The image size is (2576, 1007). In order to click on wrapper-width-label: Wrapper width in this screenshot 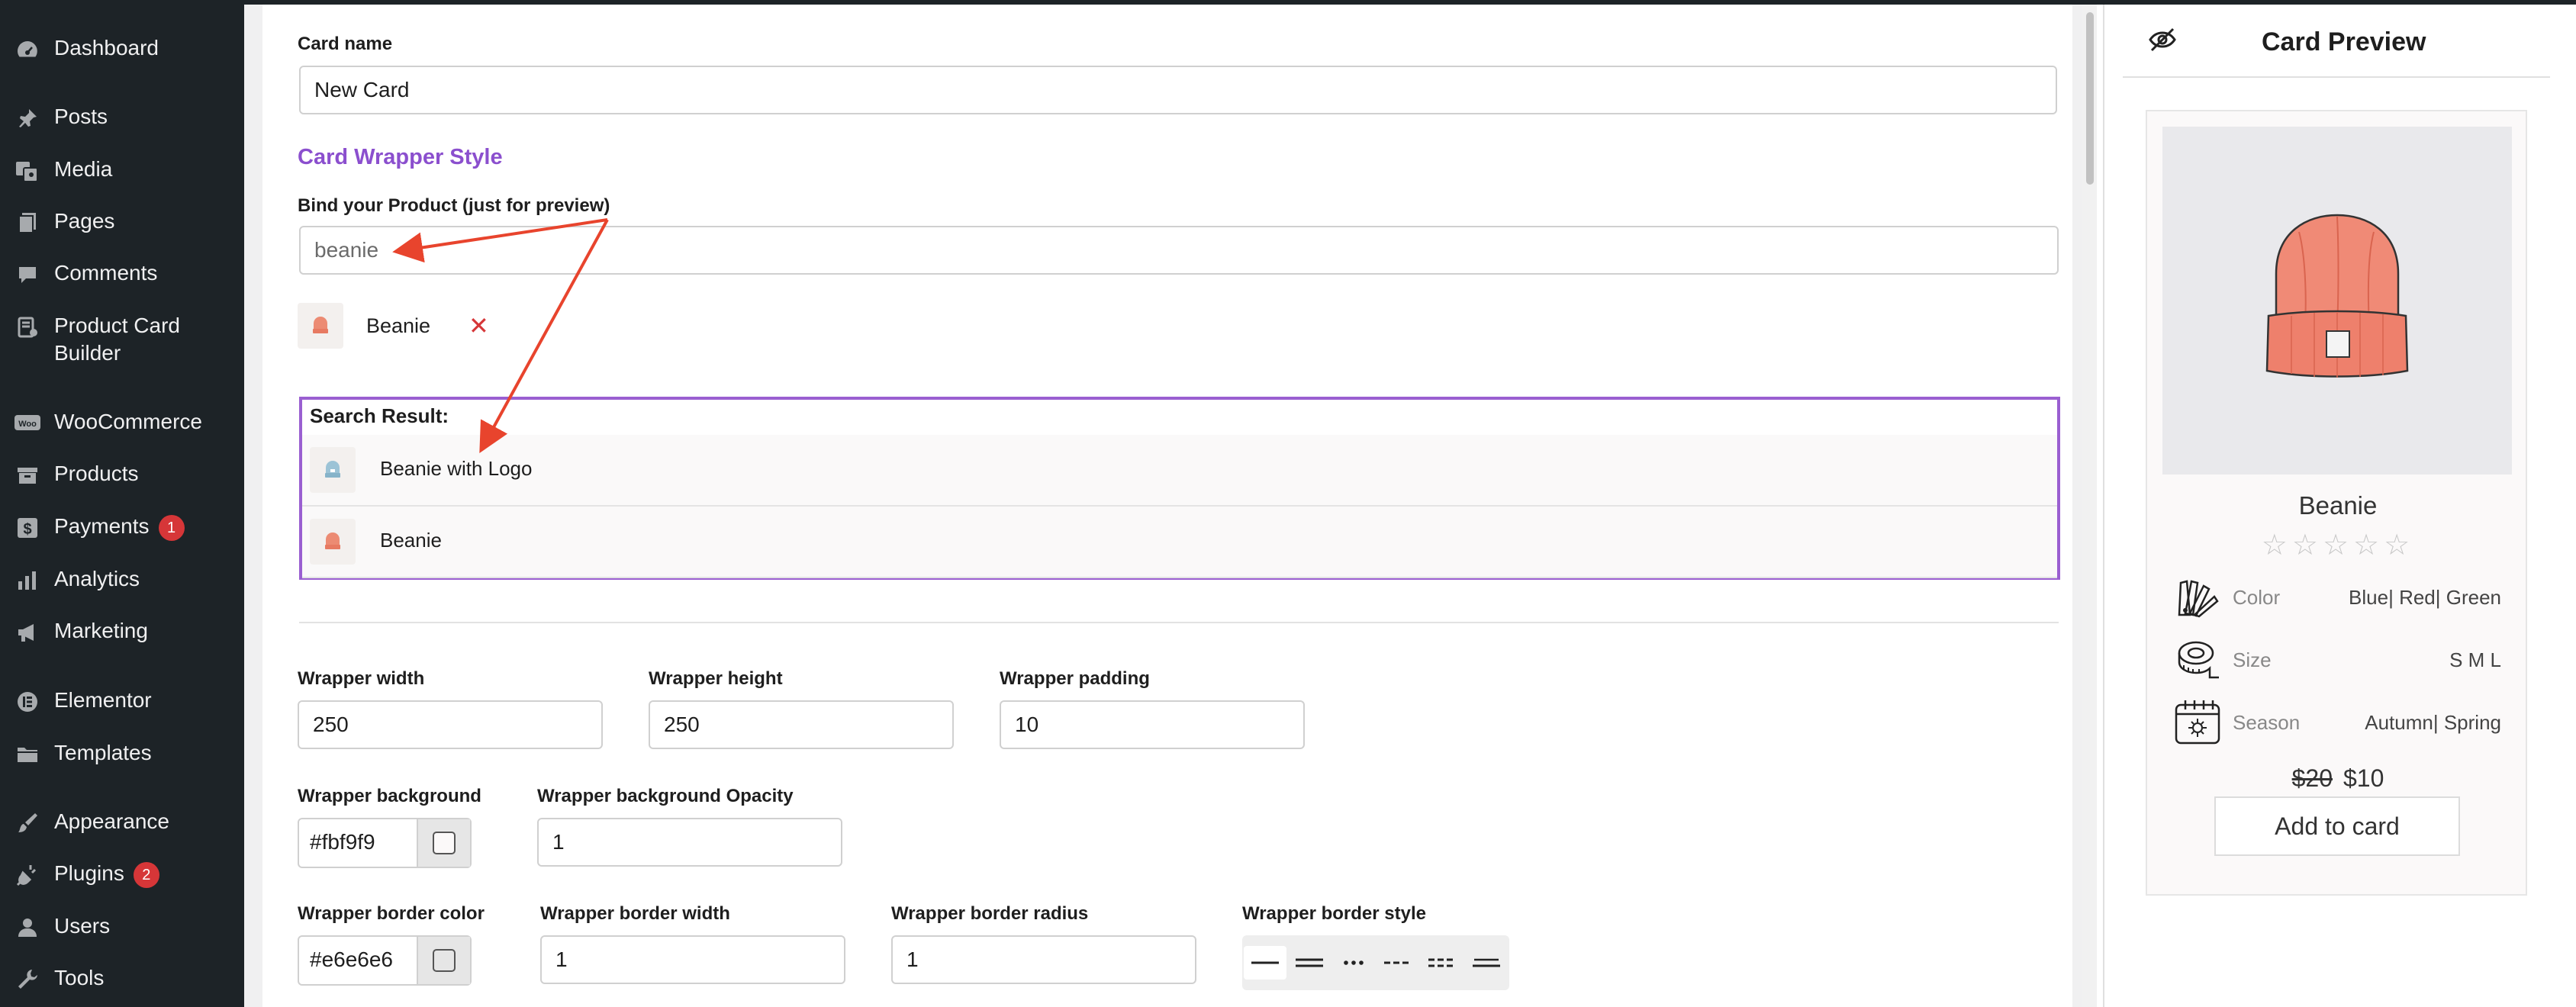, I will do `click(361, 679)`.